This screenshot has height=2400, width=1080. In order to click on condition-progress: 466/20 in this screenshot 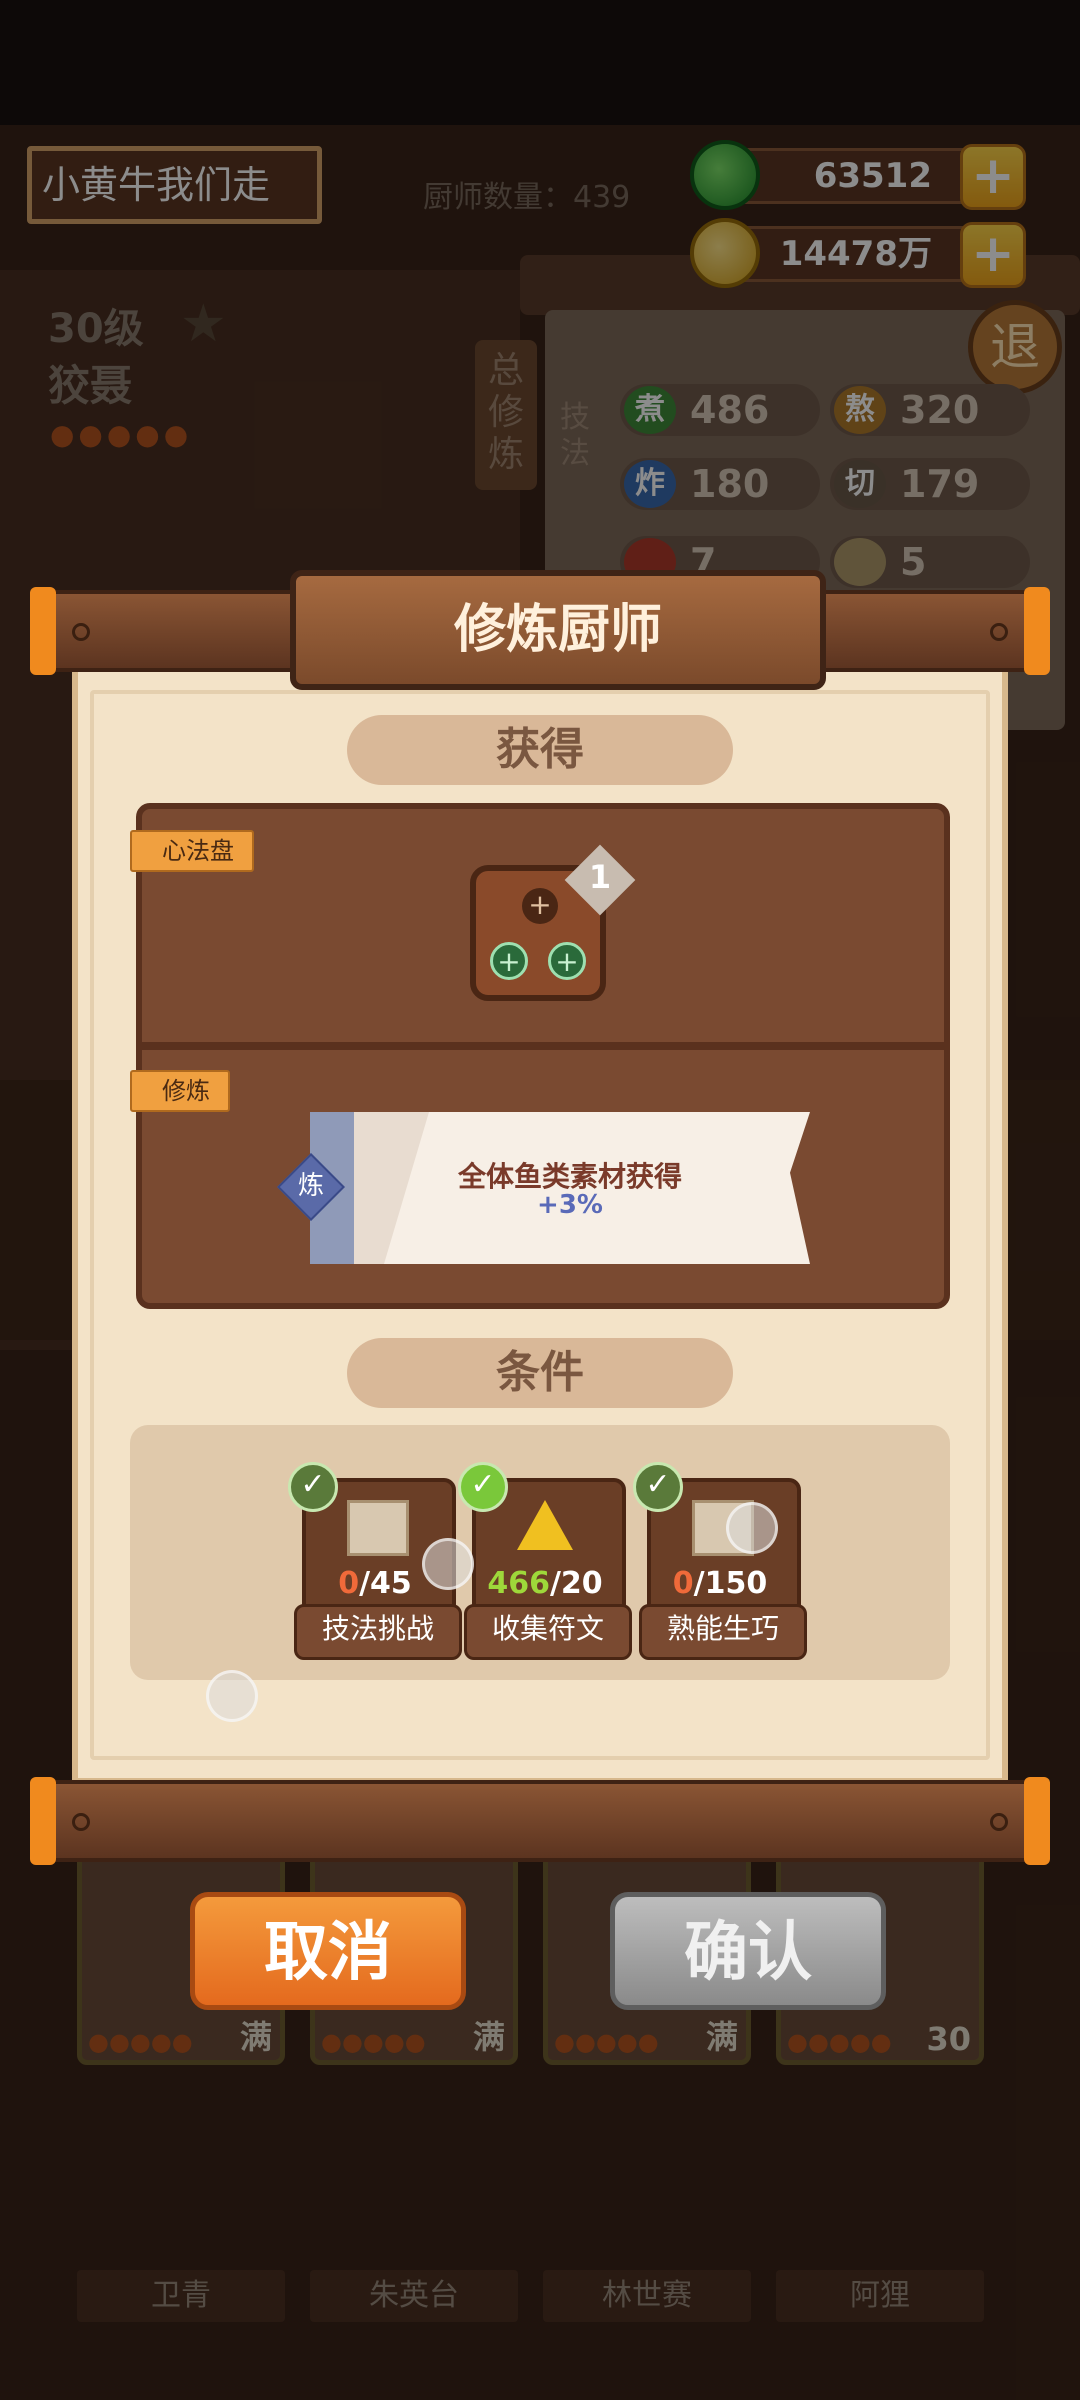, I will do `click(545, 1583)`.